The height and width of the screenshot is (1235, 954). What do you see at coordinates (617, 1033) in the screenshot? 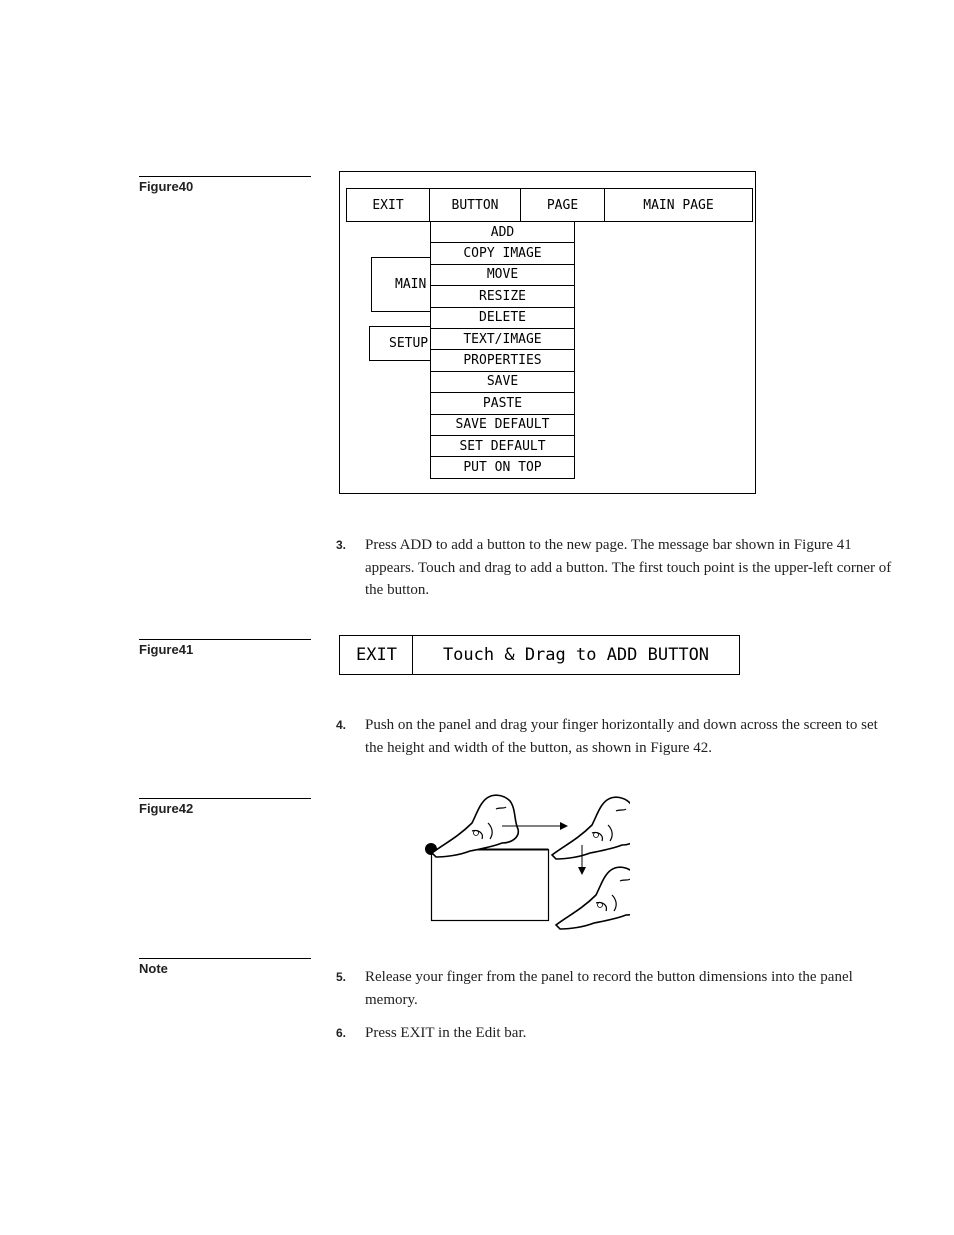
I see `step-6: 6. Press EXIT in the Edit bar.` at bounding box center [617, 1033].